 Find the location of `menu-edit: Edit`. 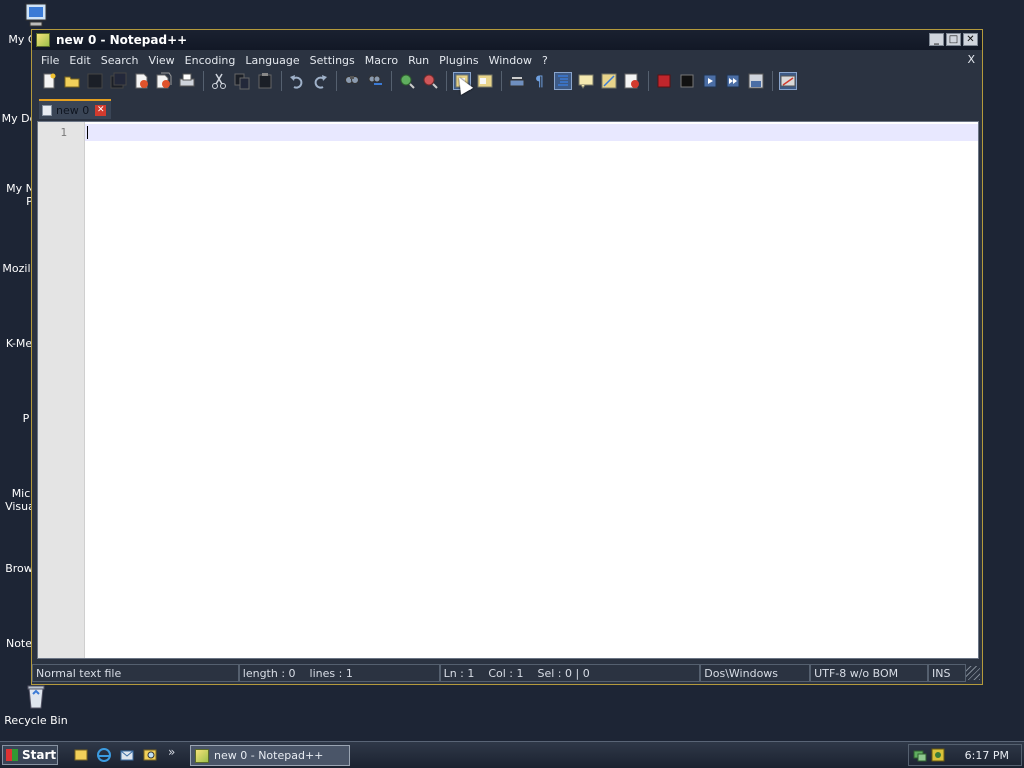

menu-edit: Edit is located at coordinates (79, 60).